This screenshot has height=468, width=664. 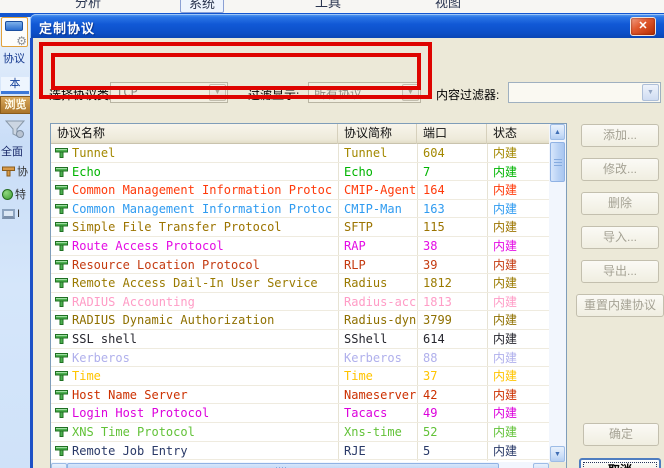 I want to click on protocol-tool-button: ⚙, so click(x=14, y=32).